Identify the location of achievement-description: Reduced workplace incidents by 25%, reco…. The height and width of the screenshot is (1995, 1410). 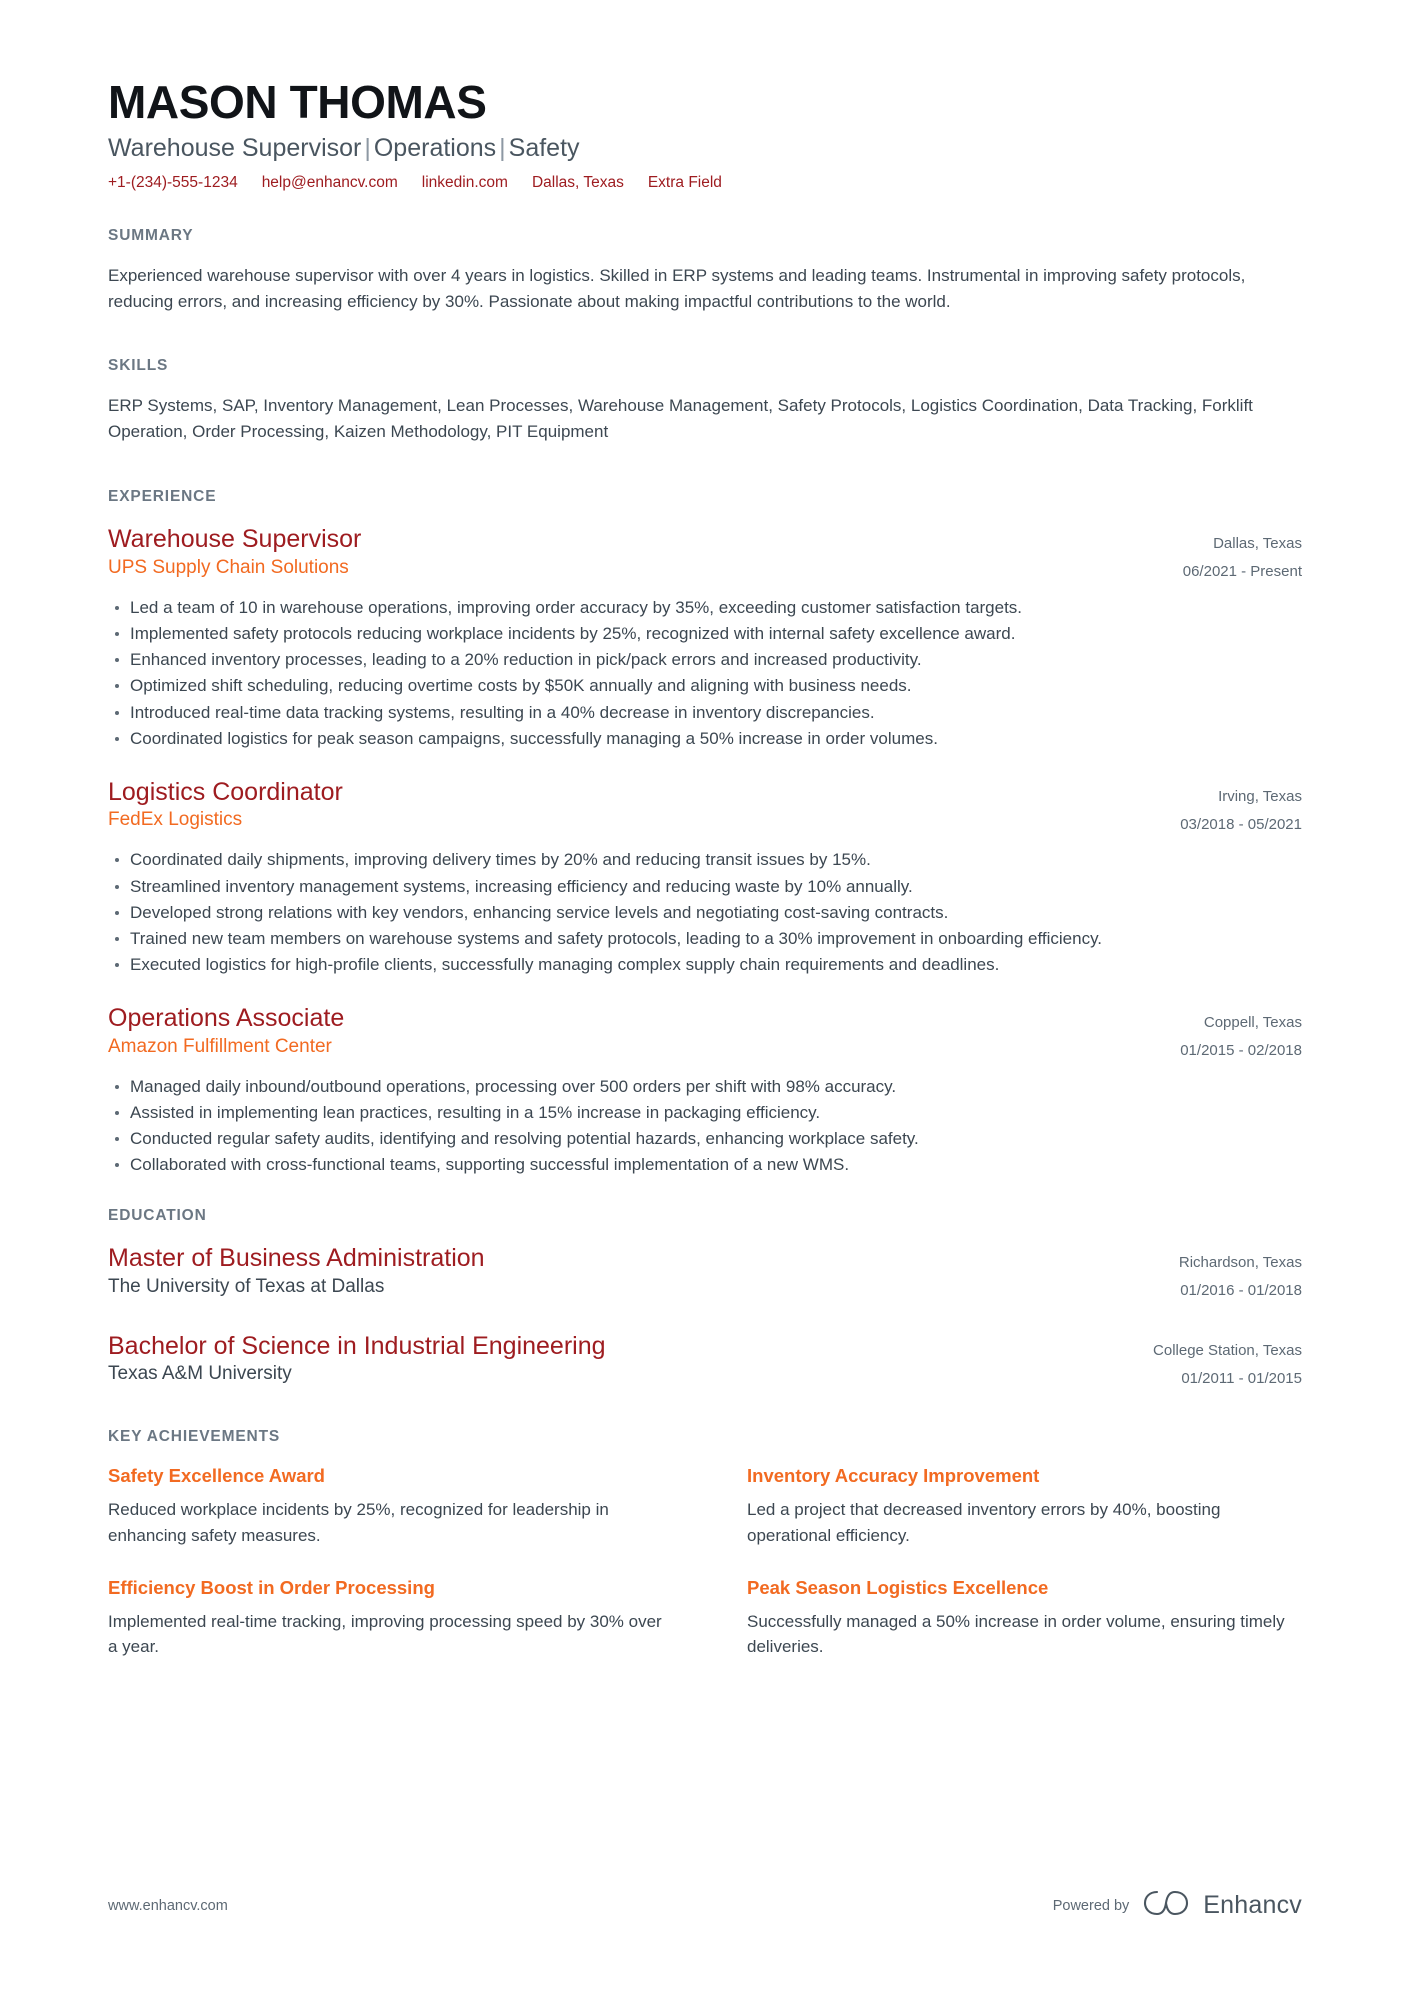
(358, 1522).